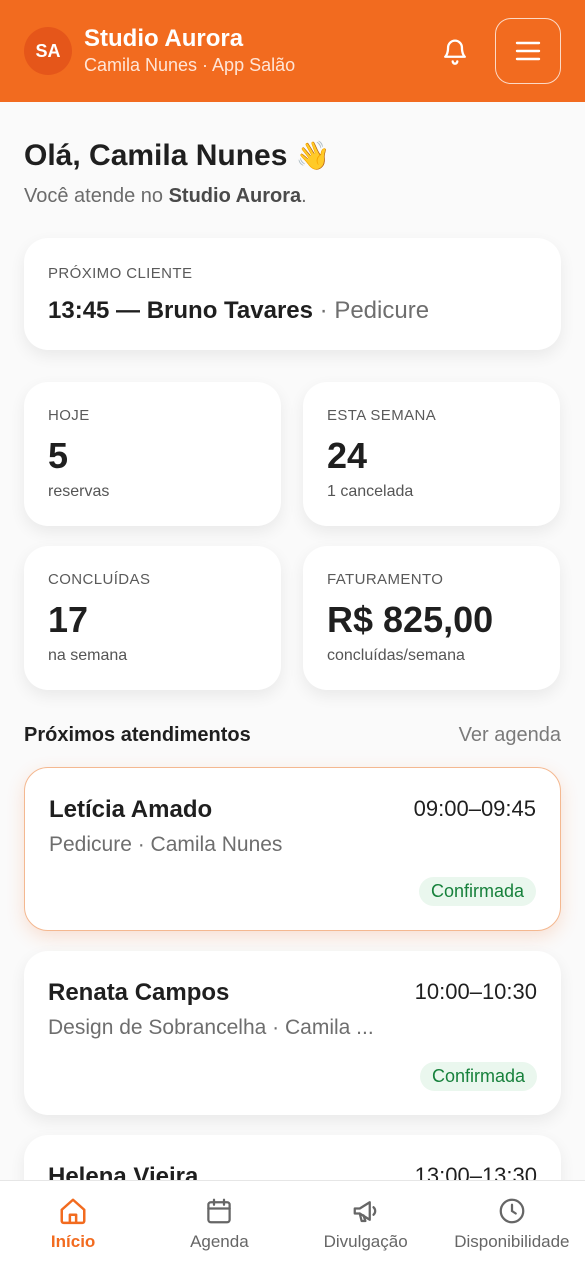  What do you see at coordinates (164, 38) in the screenshot?
I see `app-title: Studio Aurora` at bounding box center [164, 38].